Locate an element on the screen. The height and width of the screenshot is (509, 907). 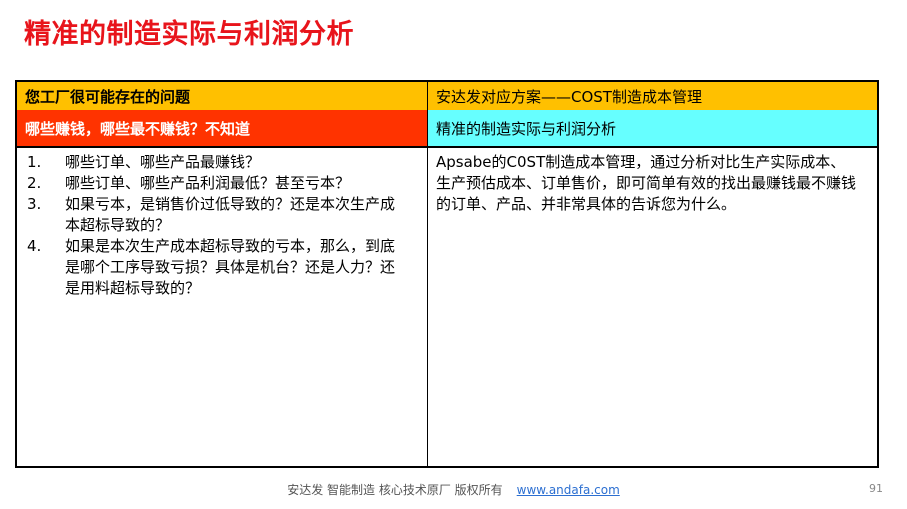
page-number: 91 is located at coordinates (876, 488).